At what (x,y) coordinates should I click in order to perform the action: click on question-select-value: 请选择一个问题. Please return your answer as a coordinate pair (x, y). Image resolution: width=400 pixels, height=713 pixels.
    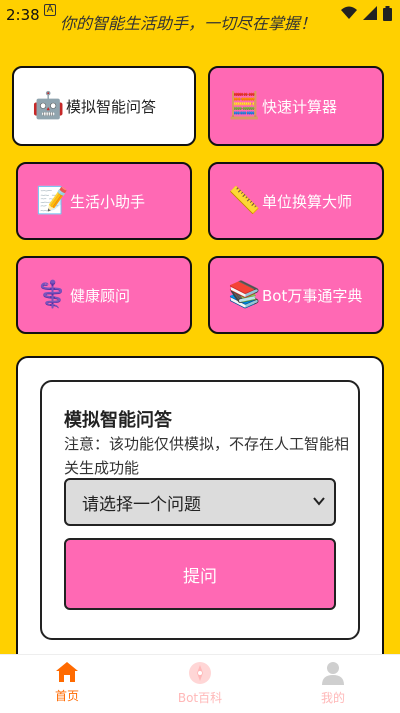
    Looking at the image, I should click on (141, 504).